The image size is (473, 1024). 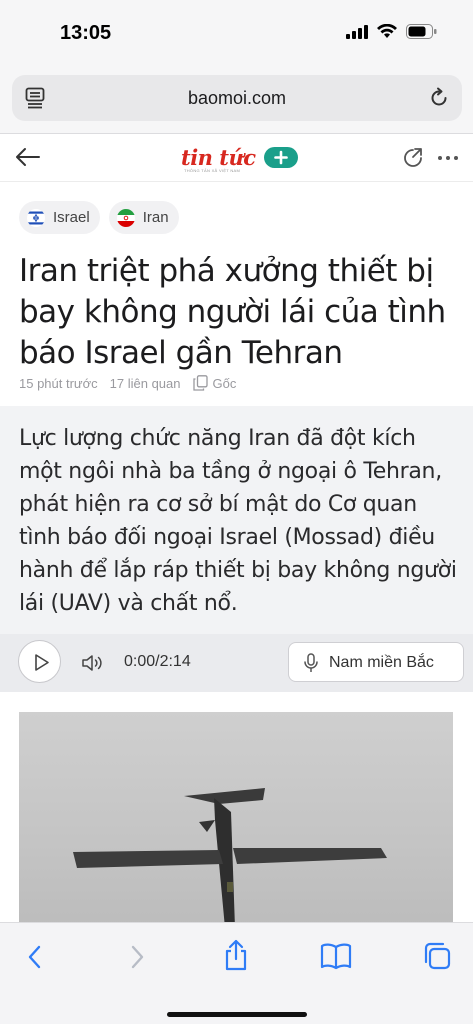 I want to click on voice-label: Nam miền Bắc, so click(x=381, y=662).